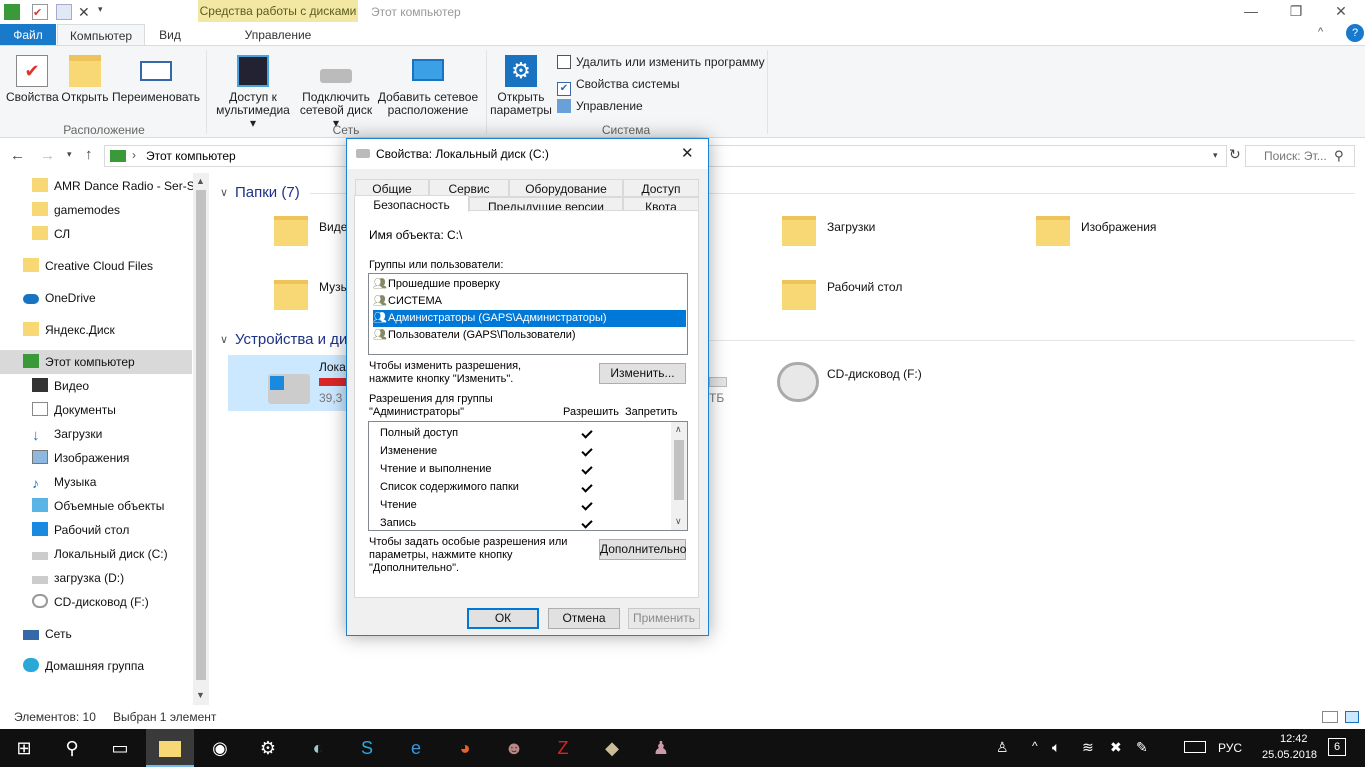 The image size is (1365, 767). Describe the element at coordinates (514, 748) in the screenshot. I see `game-app-icon: ☻` at that location.